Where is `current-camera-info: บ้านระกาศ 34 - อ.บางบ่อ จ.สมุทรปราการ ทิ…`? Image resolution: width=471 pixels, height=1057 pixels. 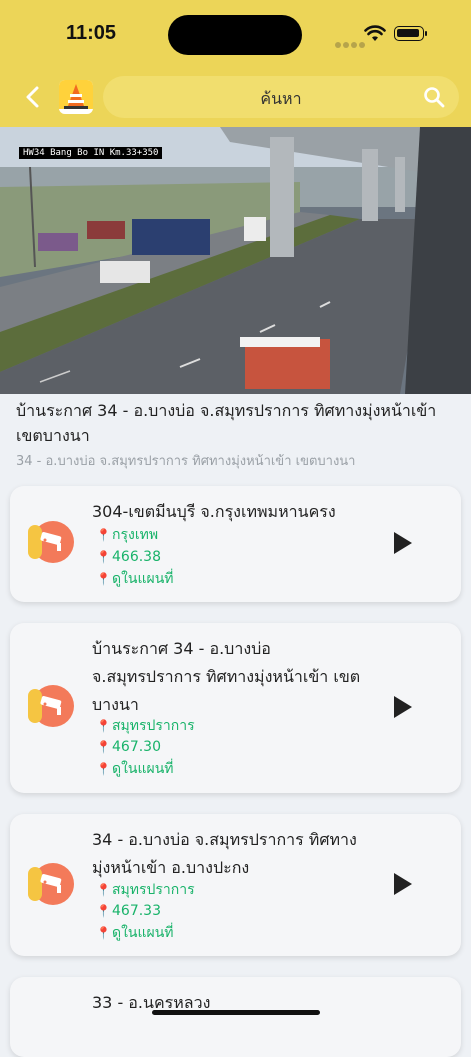
current-camera-info: บ้านระกาศ 34 - อ.บางบ่อ จ.สมุทรปราการ ทิ… is located at coordinates (235, 431).